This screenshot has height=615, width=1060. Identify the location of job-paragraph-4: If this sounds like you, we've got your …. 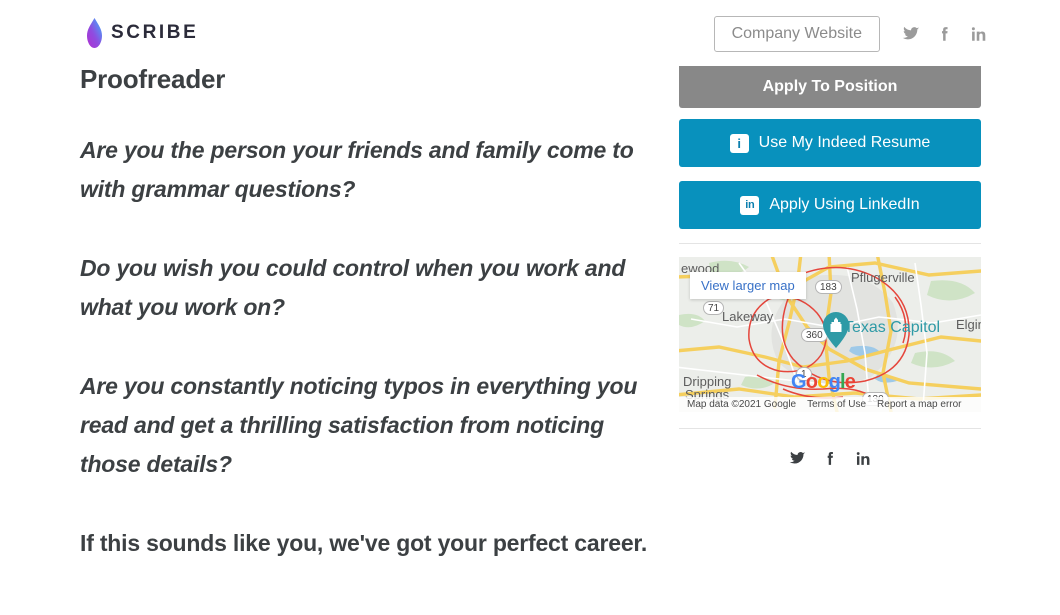
(364, 543).